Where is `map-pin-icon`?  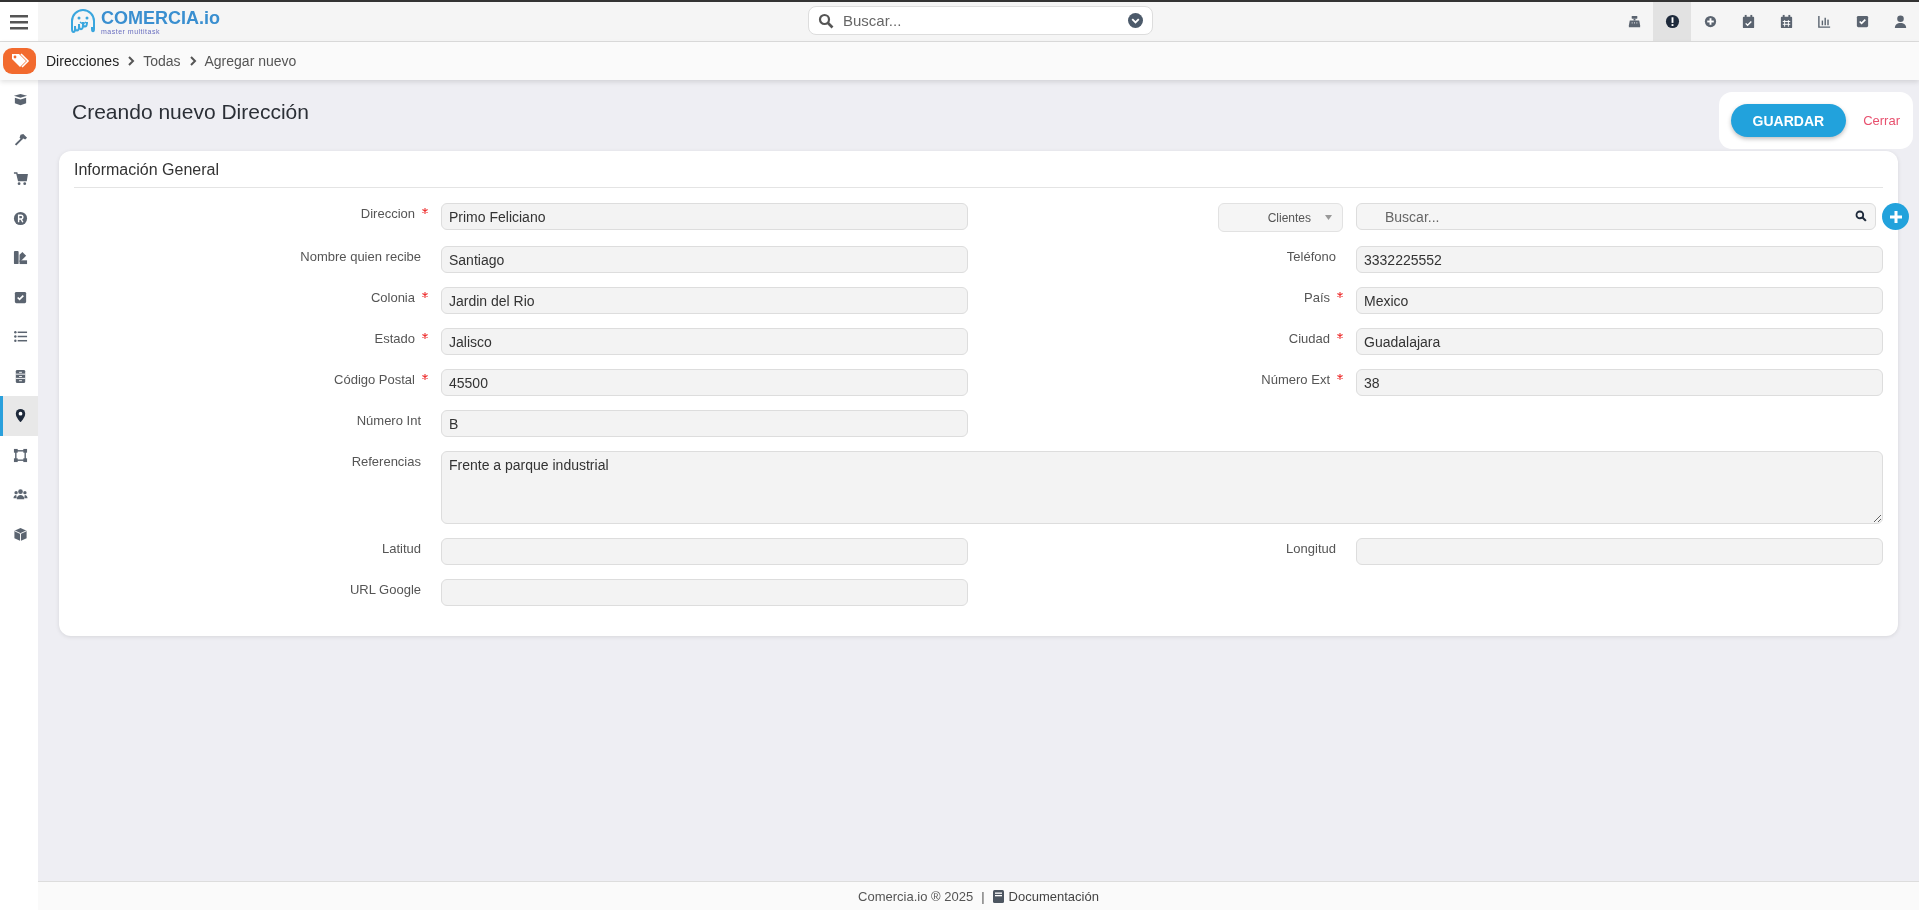
map-pin-icon is located at coordinates (20, 416).